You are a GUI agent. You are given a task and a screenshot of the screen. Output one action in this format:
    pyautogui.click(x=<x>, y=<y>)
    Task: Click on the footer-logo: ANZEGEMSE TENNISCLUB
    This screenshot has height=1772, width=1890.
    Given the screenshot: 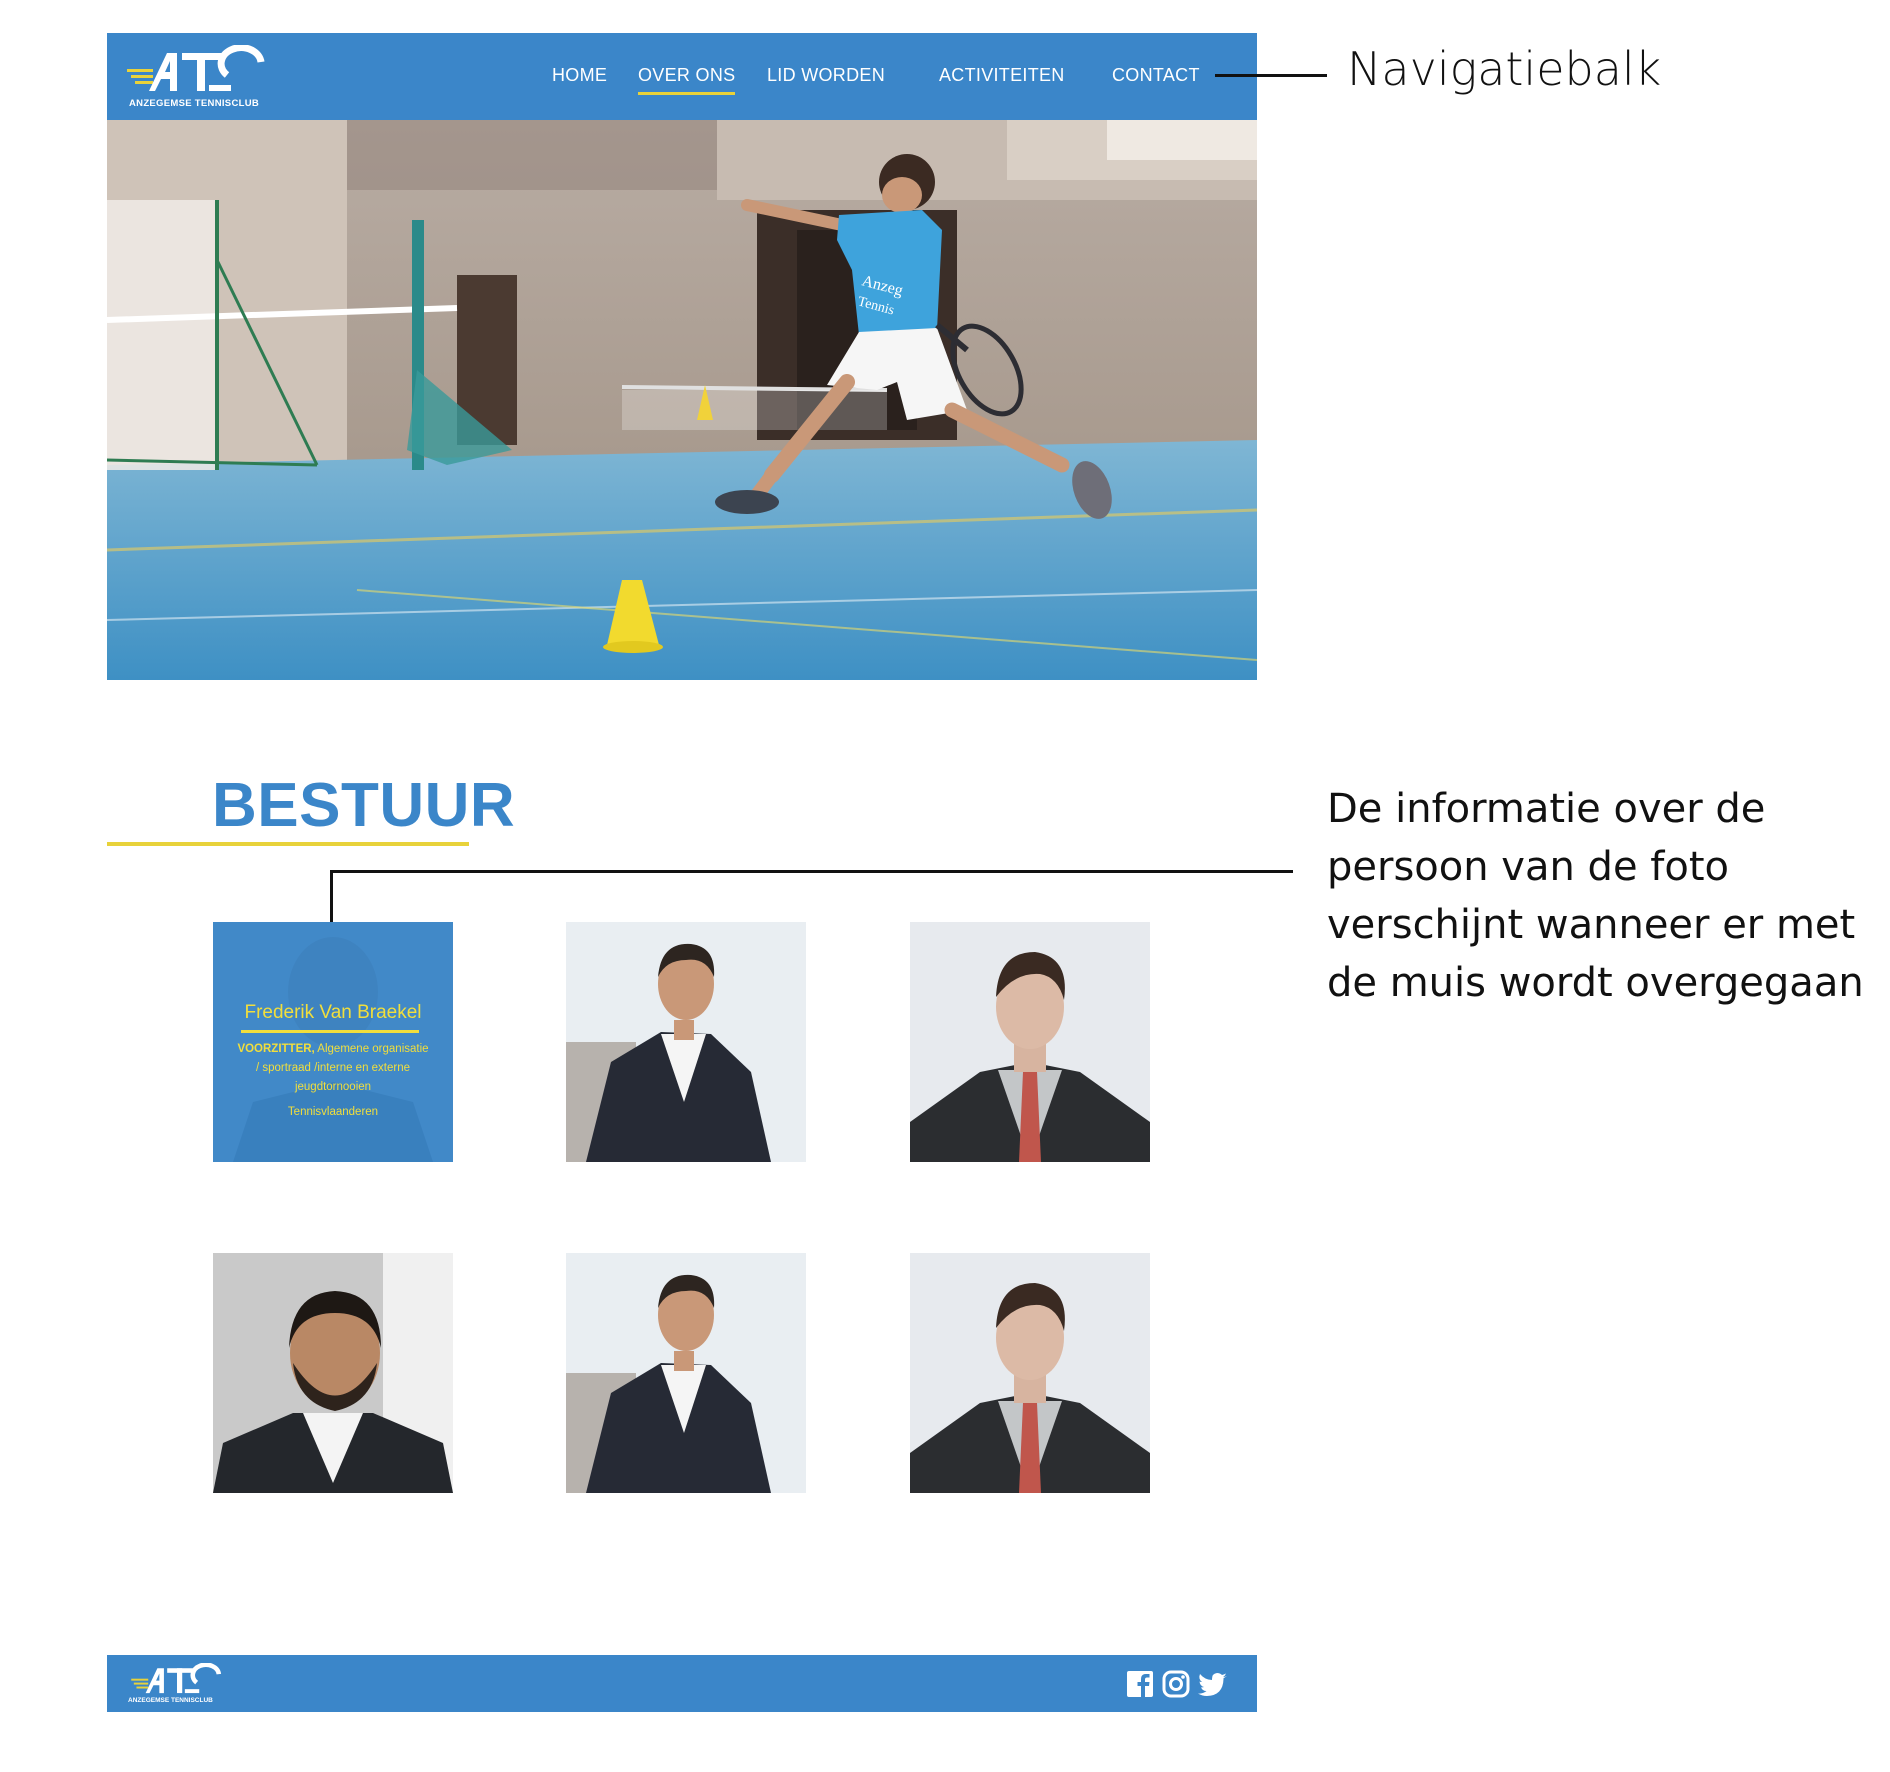 What is the action you would take?
    pyautogui.click(x=177, y=1684)
    